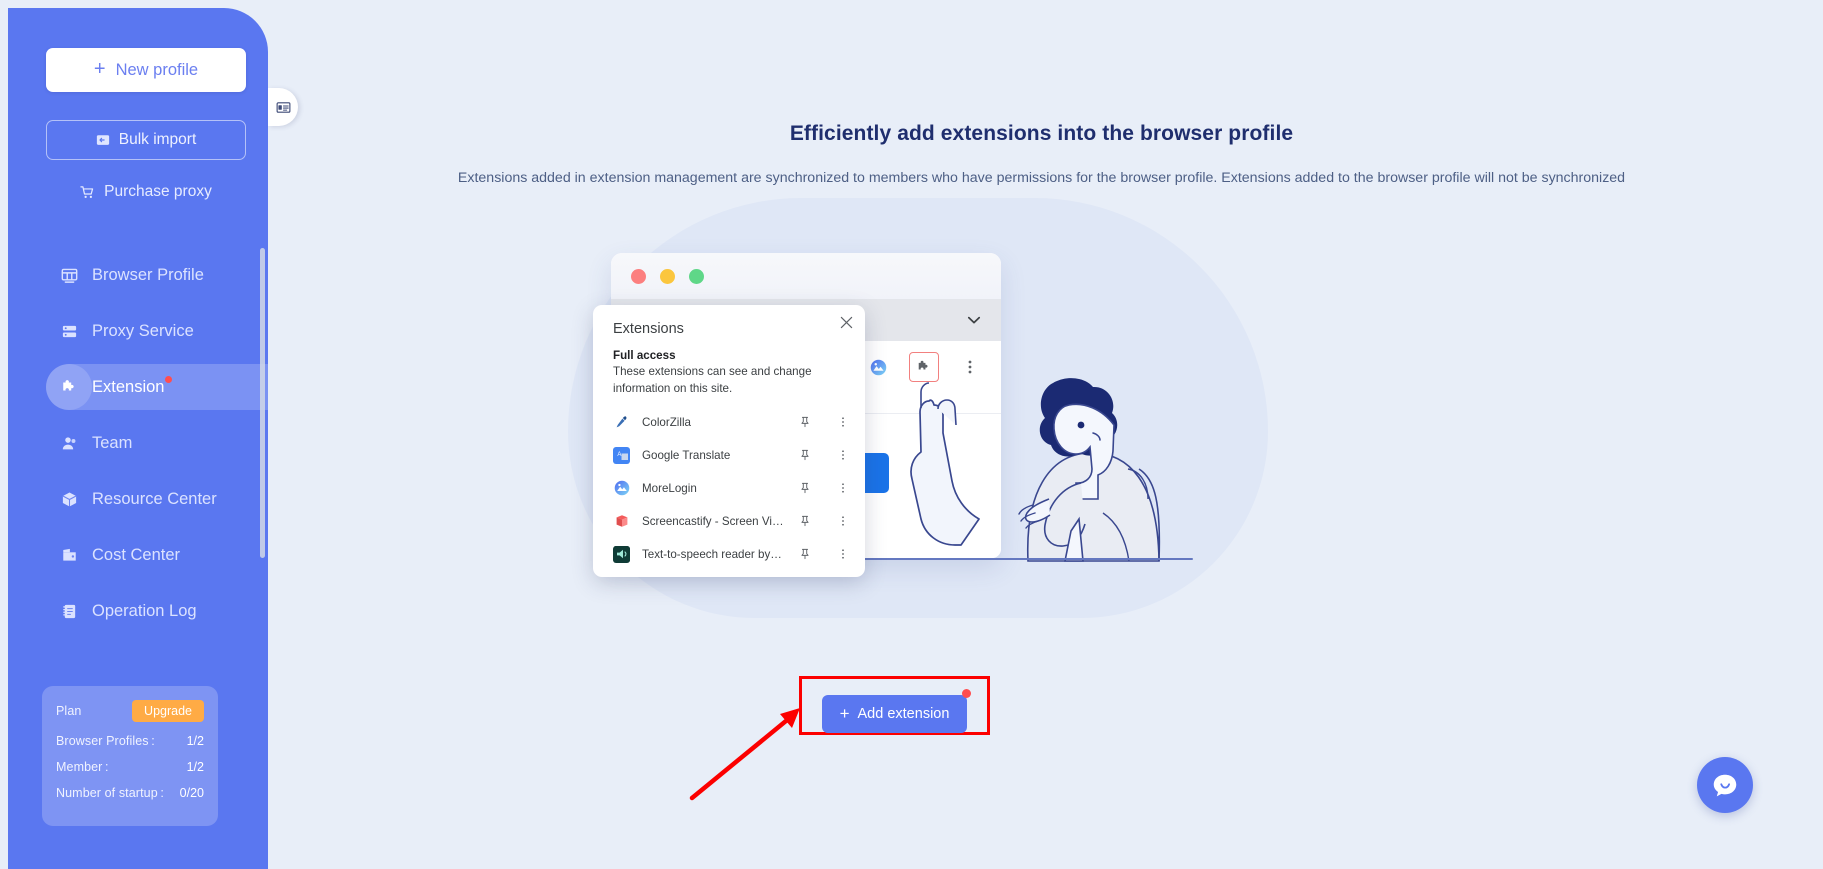 This screenshot has height=869, width=1823. I want to click on sidebar-item-label: Cost Center, so click(136, 554).